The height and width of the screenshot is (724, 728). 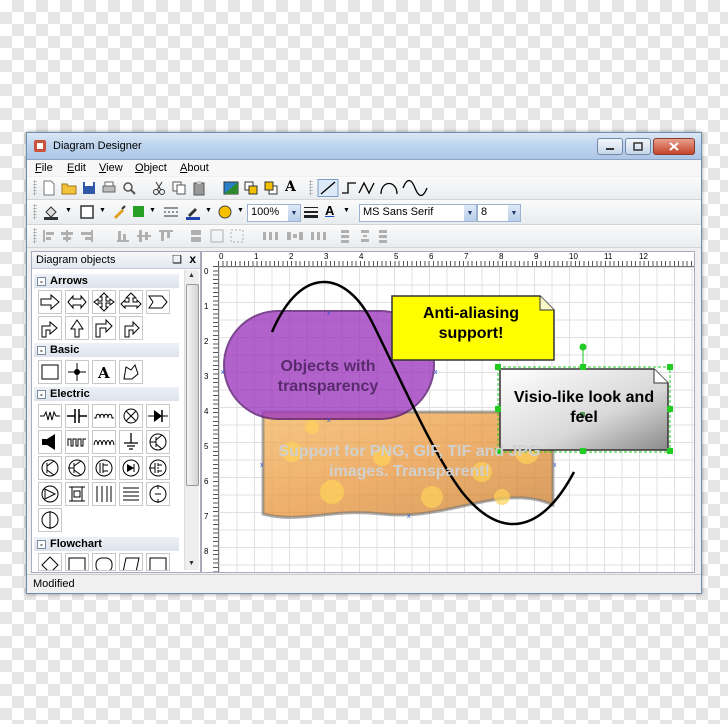 What do you see at coordinates (50, 520) in the screenshot?
I see `ac-source-symbol` at bounding box center [50, 520].